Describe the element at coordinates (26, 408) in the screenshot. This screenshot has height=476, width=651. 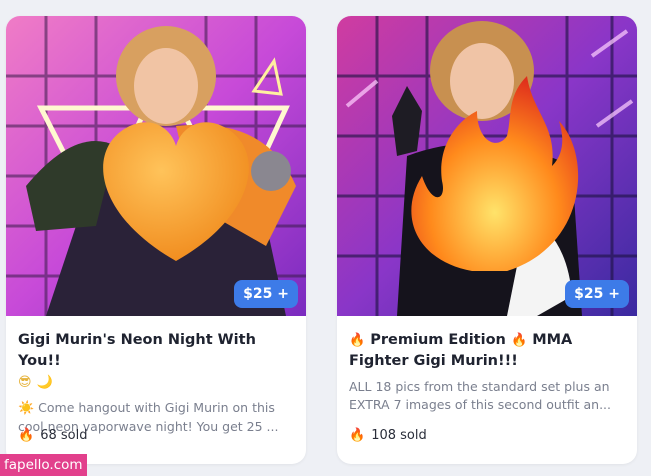
I see `sun-emoji-icon: ☀️` at that location.